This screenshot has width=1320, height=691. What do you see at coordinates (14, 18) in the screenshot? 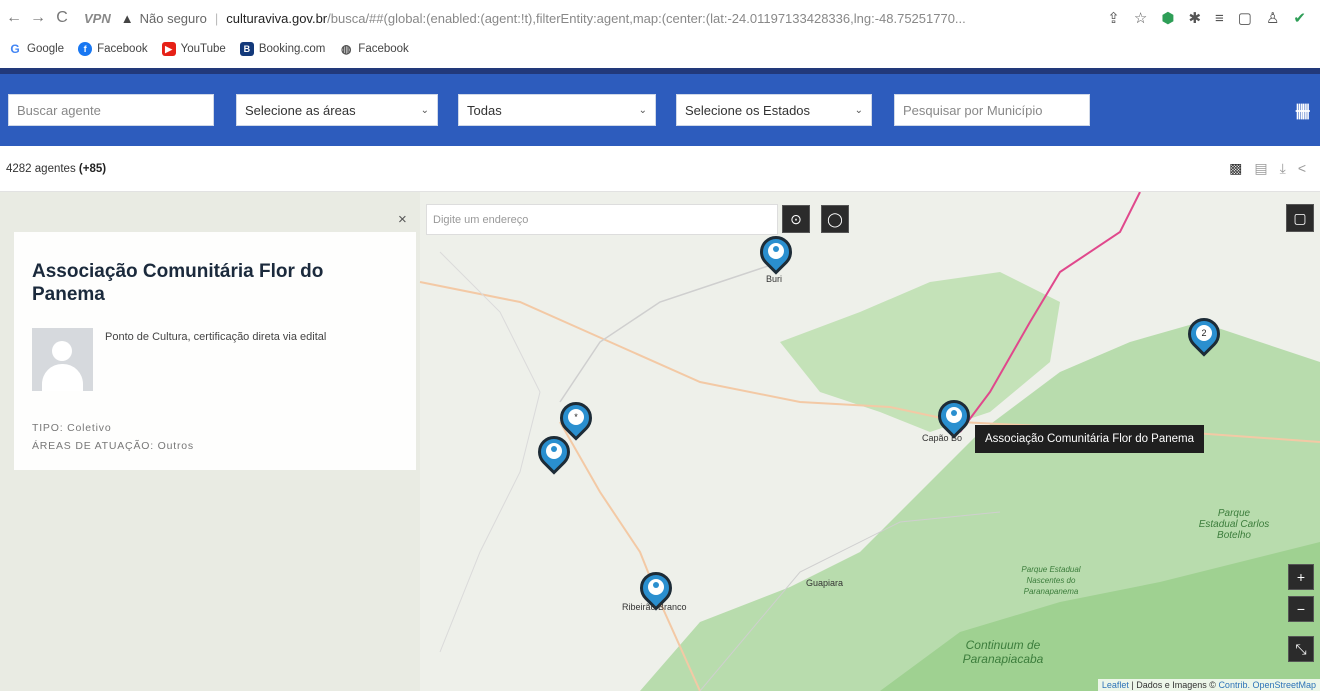
I see `back-icon: ←` at bounding box center [14, 18].